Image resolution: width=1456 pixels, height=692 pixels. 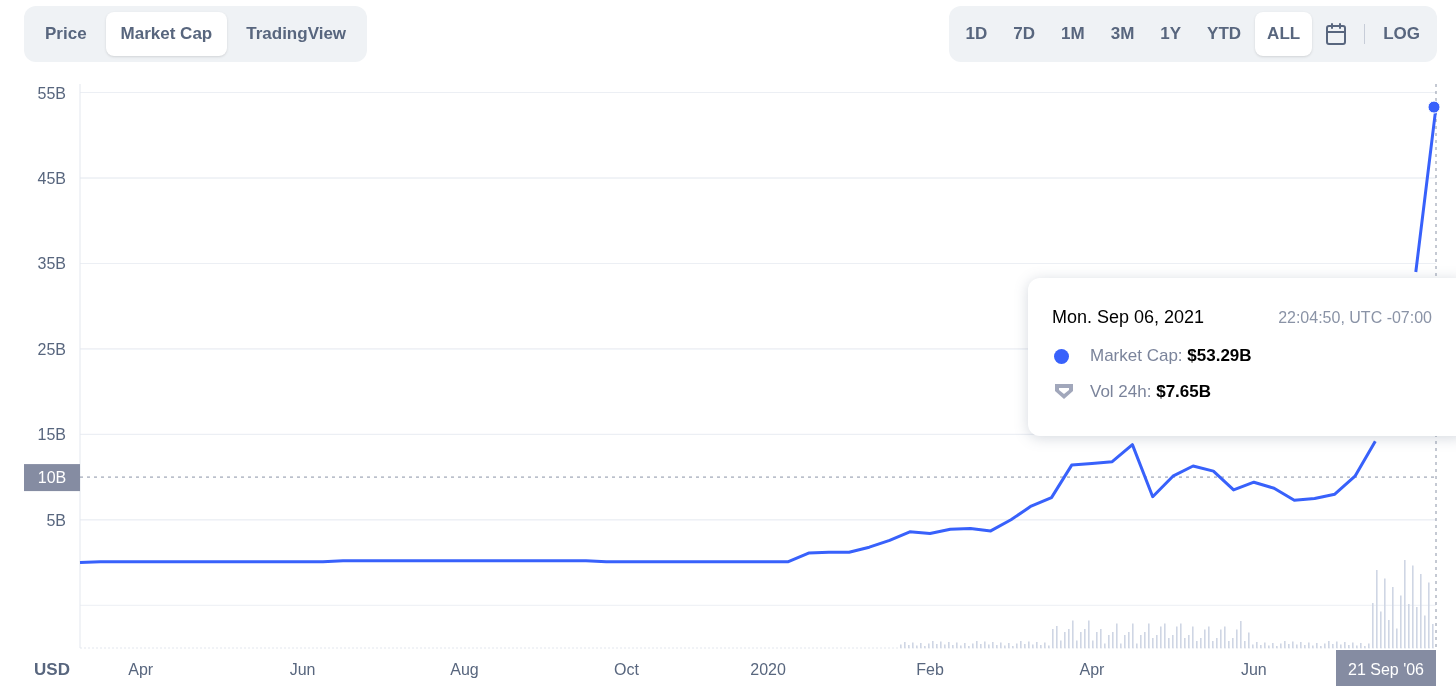 I want to click on range-button: 1Y, so click(x=1171, y=34).